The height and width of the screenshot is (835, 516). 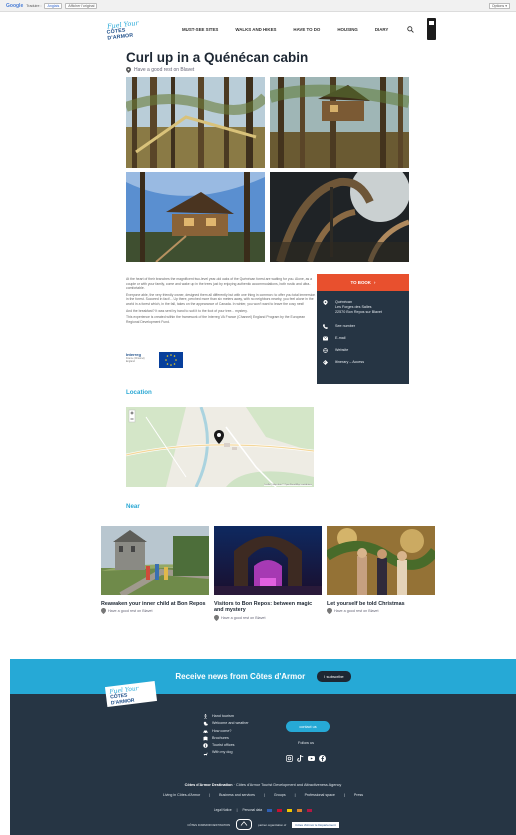 I want to click on flag-de-icon, so click(x=290, y=810).